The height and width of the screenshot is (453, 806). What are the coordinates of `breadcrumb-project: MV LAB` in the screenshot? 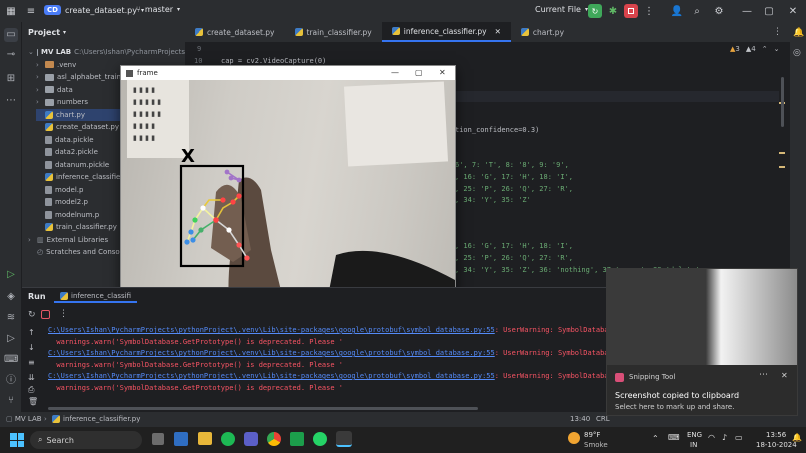 It's located at (28, 419).